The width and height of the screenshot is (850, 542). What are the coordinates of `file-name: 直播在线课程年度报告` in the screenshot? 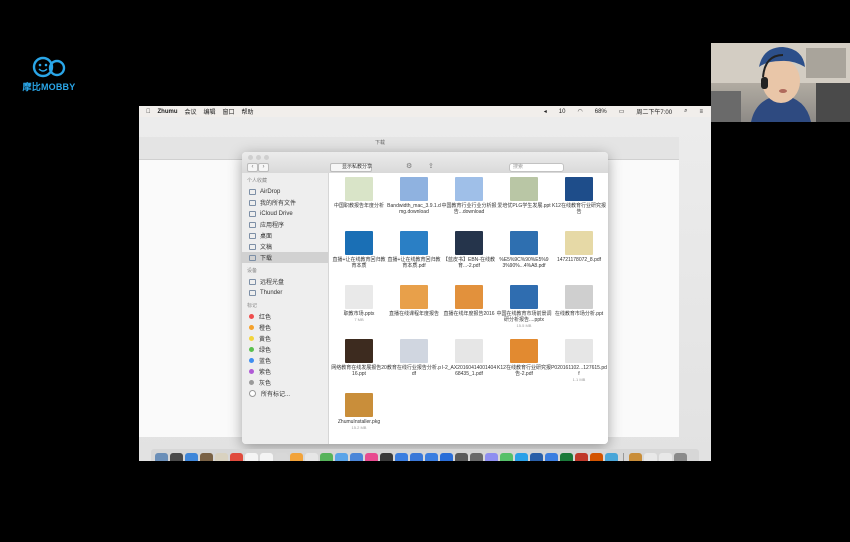 It's located at (413, 314).